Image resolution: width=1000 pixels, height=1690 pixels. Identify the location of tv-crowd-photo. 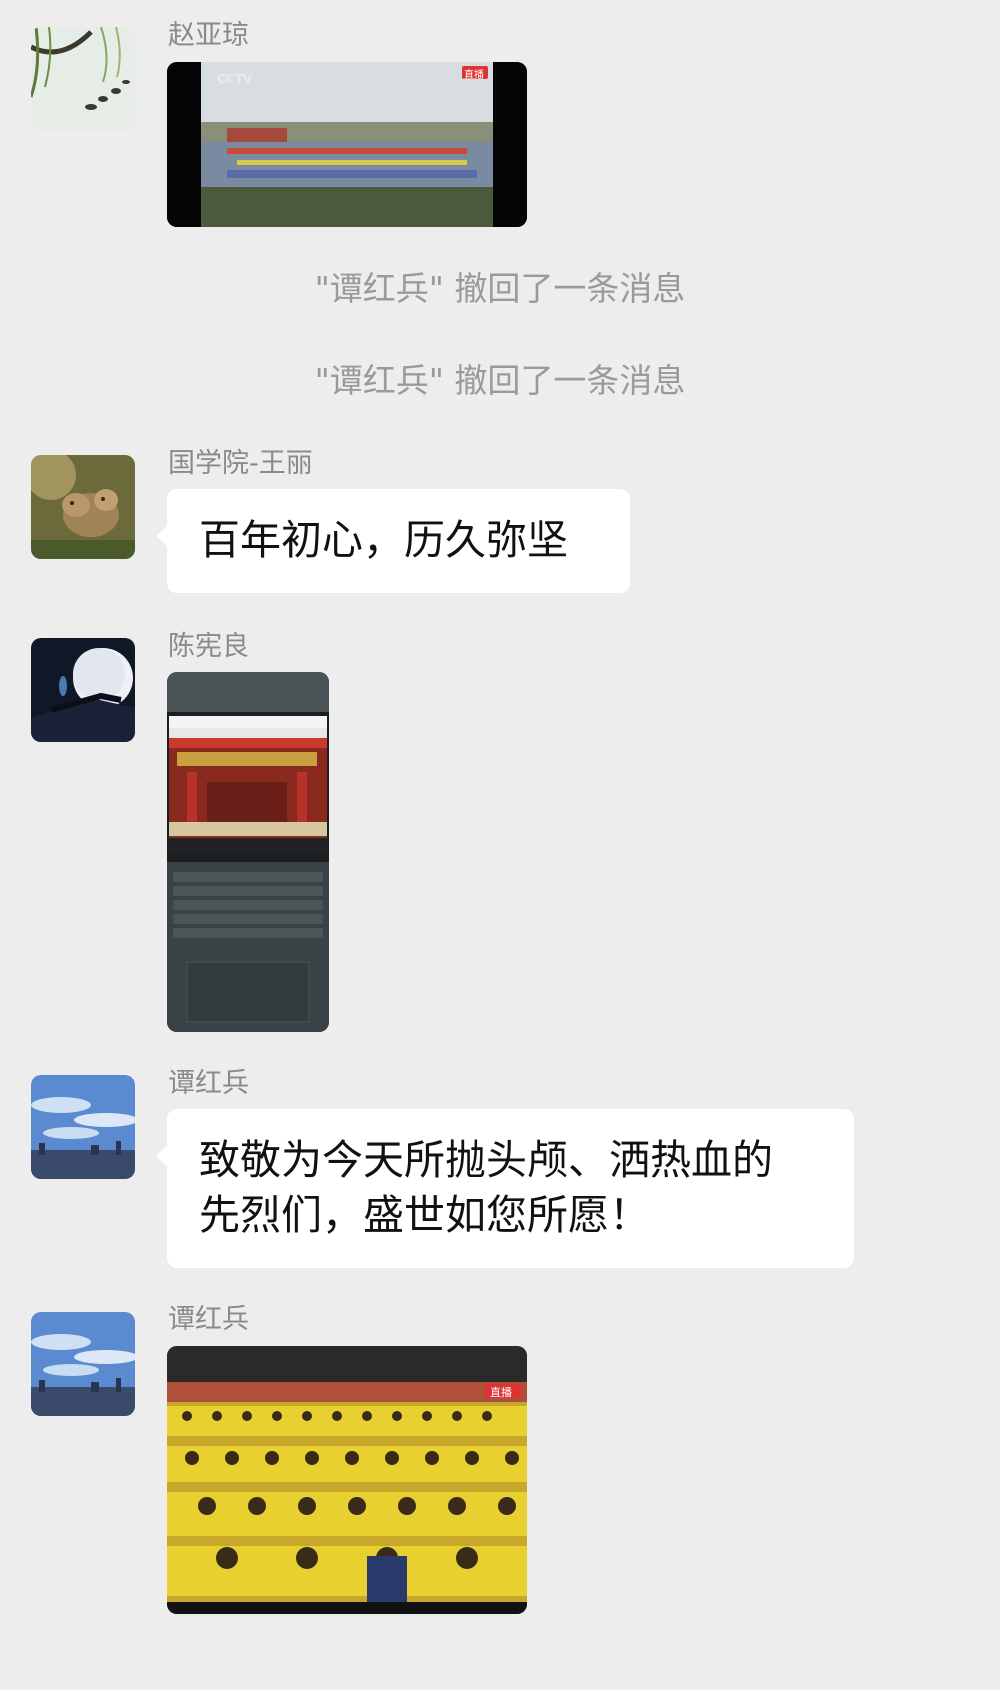
(347, 1480).